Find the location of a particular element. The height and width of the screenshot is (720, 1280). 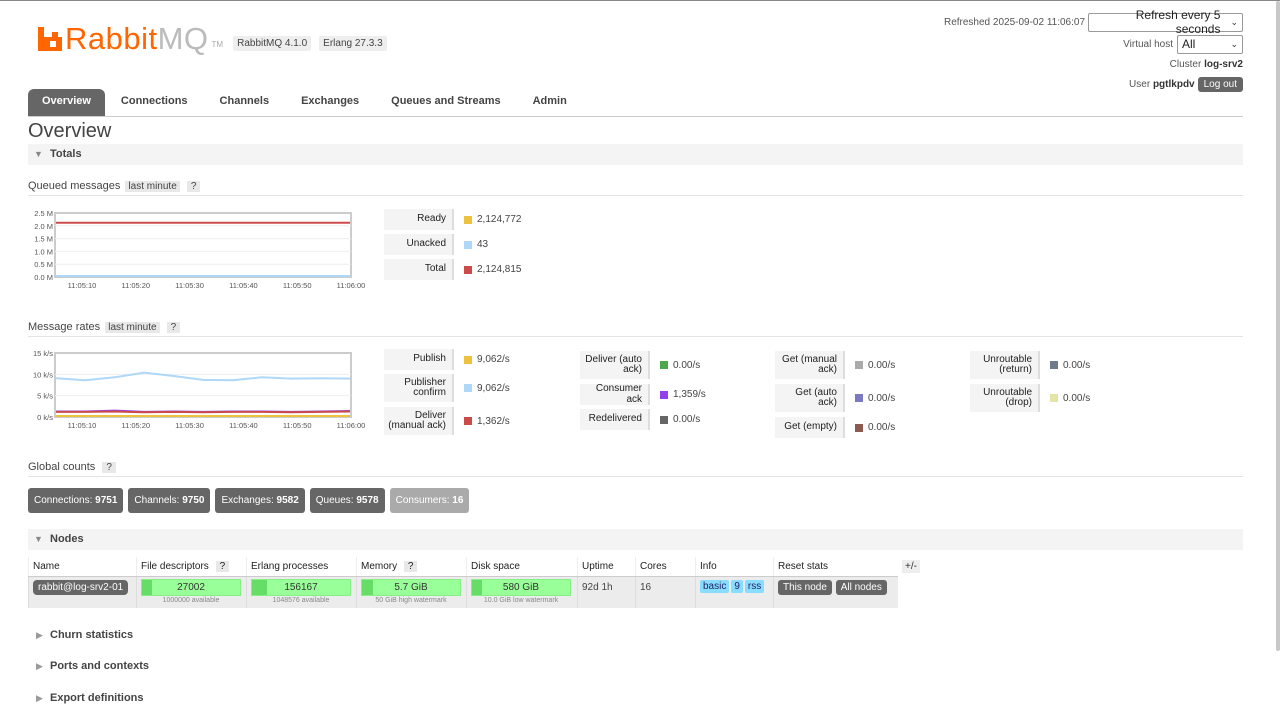

fd-help-button: ? is located at coordinates (222, 566).